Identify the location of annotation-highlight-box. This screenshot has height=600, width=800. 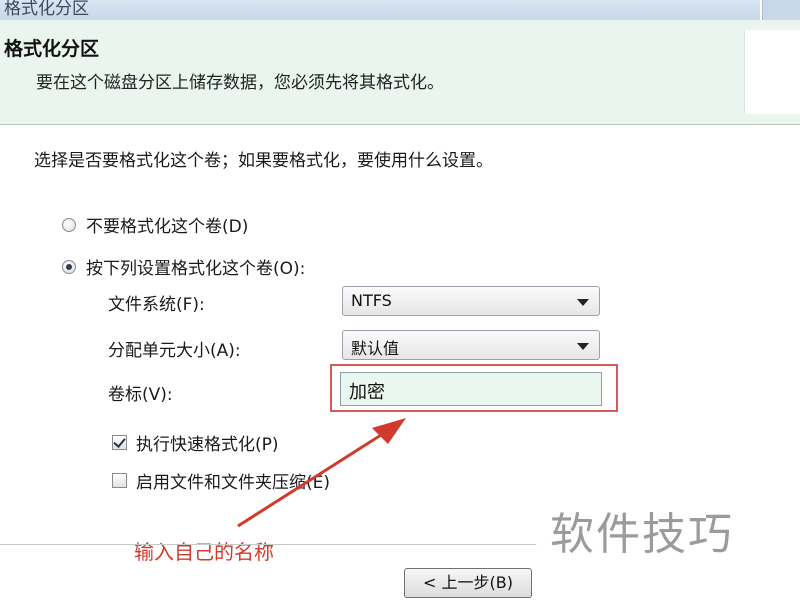
(474, 388).